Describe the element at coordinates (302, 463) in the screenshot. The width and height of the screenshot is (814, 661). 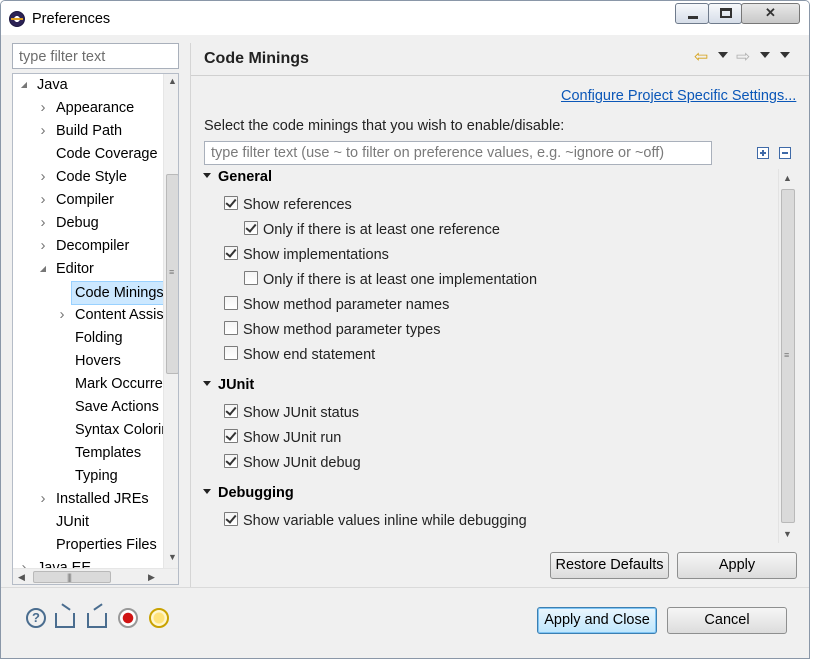
I see `option-label: Show JUnit debug` at that location.